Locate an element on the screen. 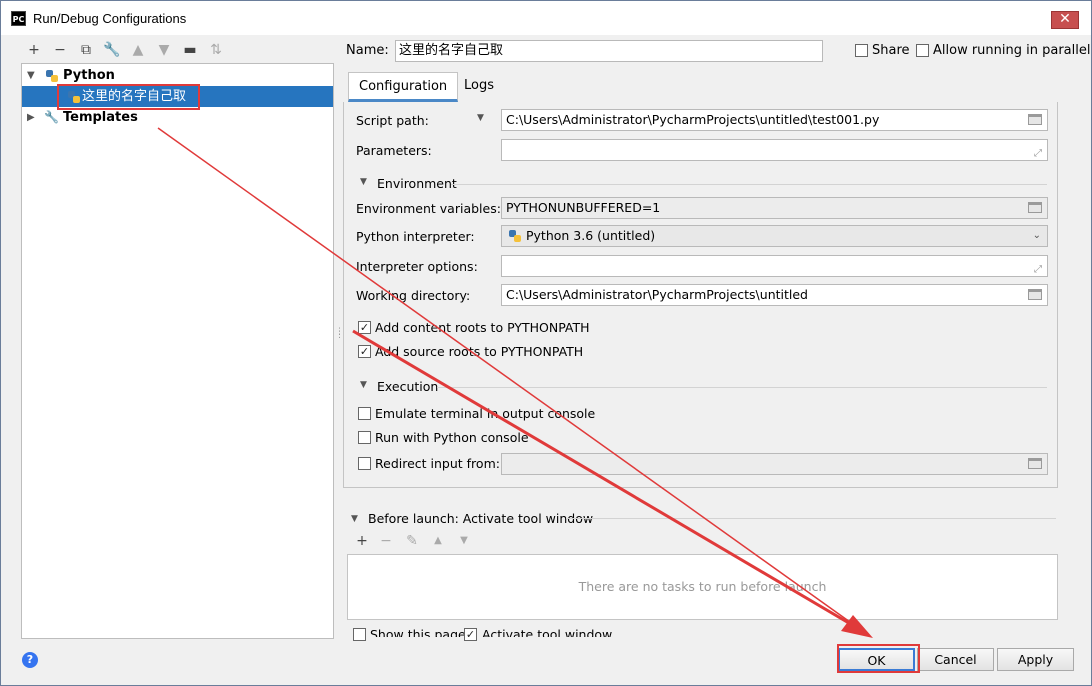 The image size is (1092, 686). interp-options-label: Interpreter options: is located at coordinates (417, 266).